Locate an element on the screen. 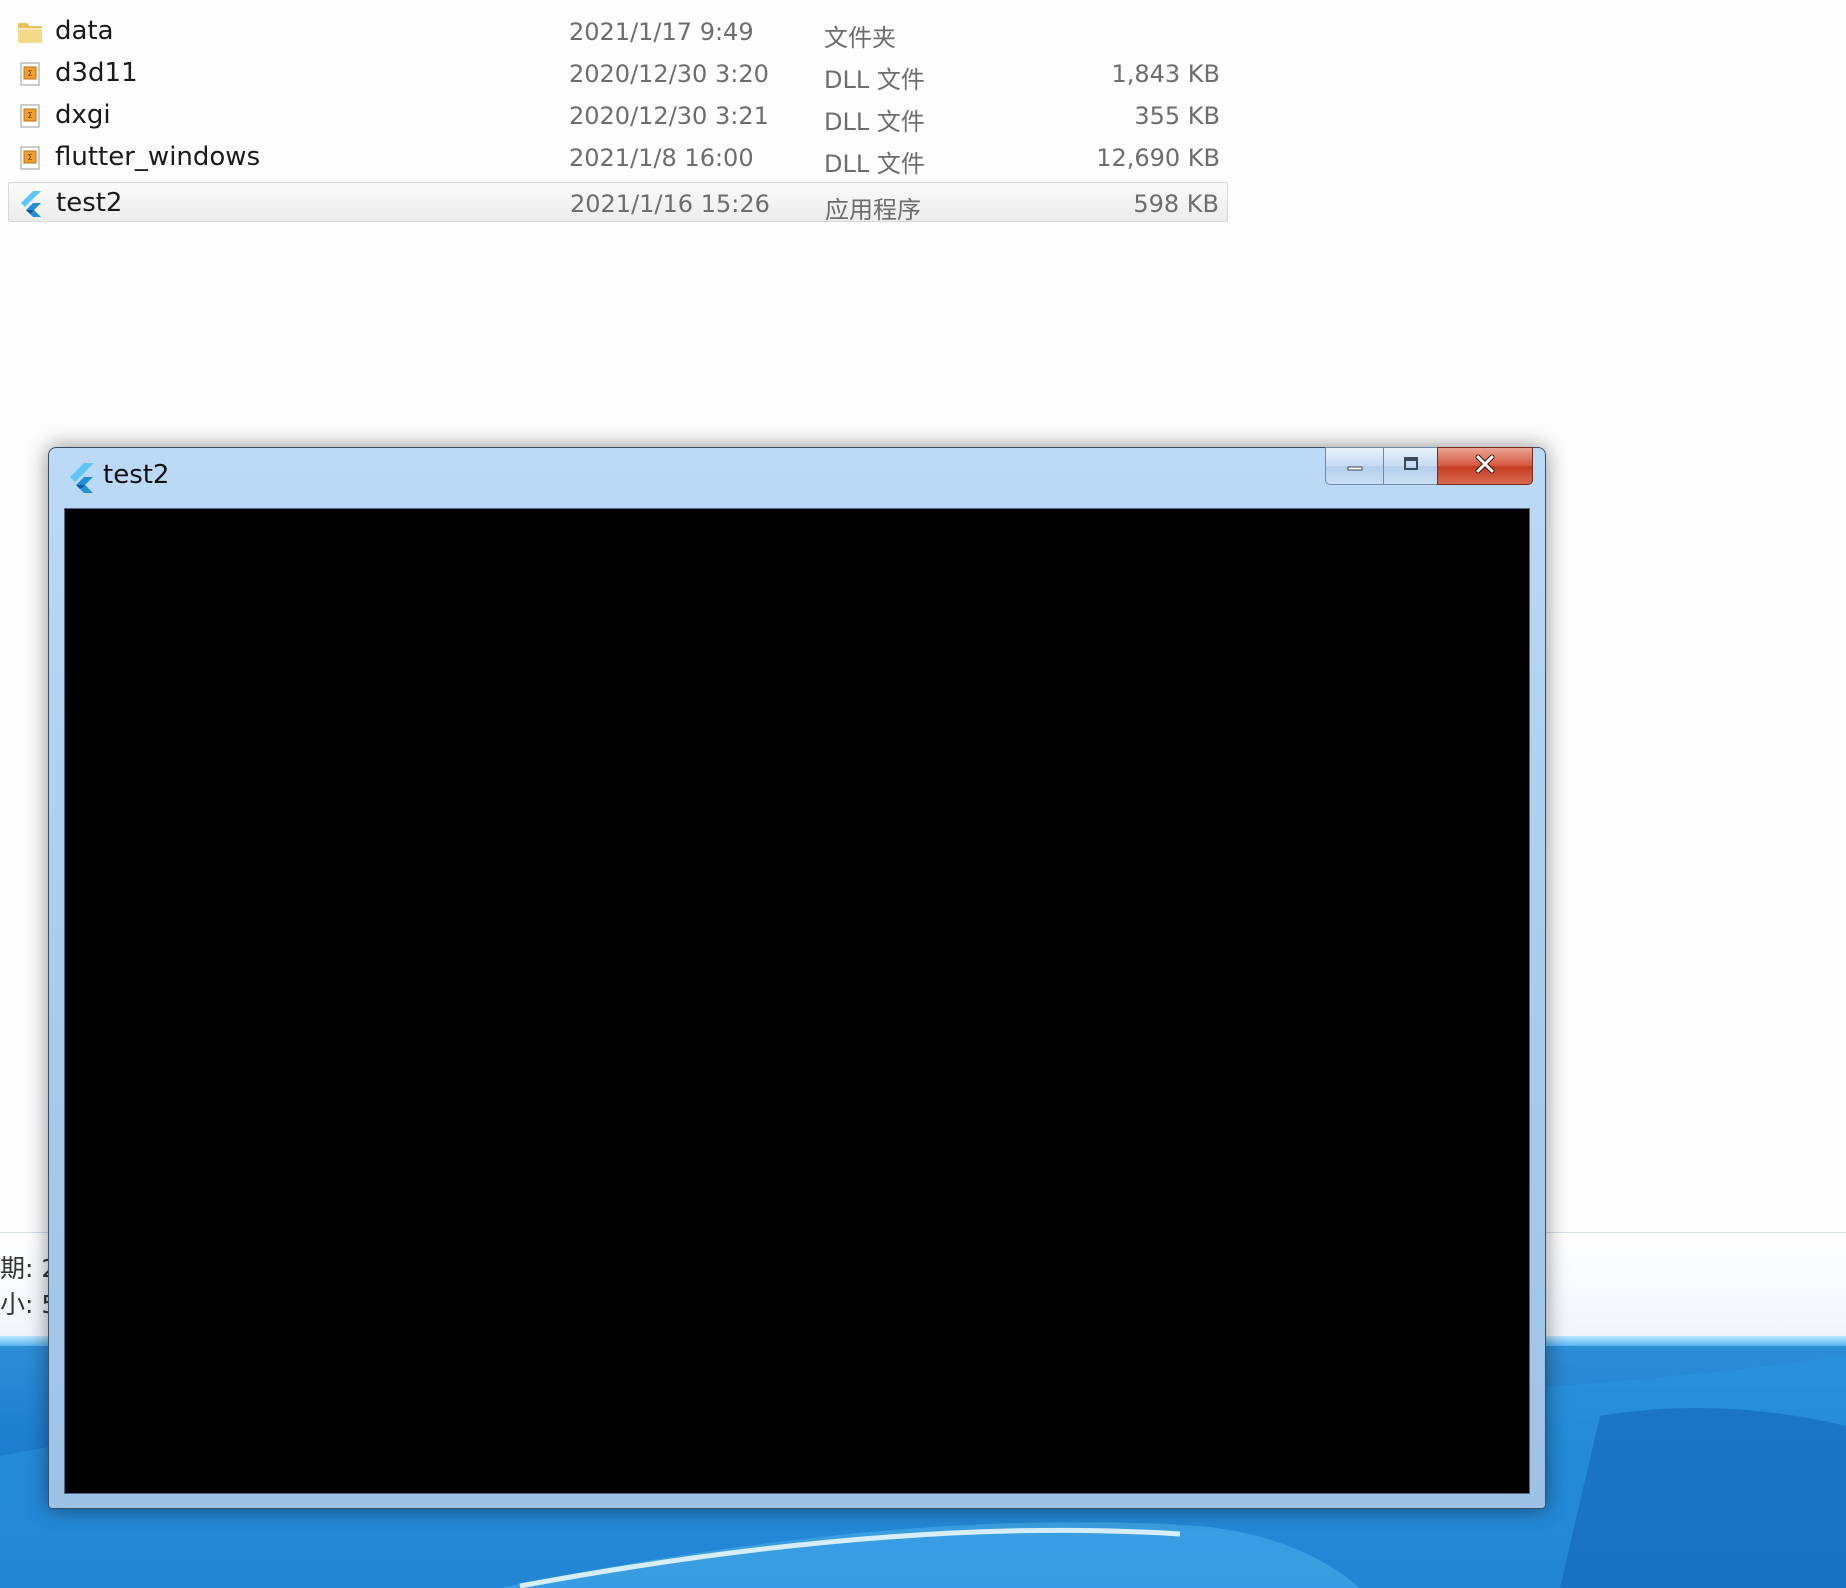 The image size is (1846, 1588). file-date: 2020/12/30 3:20 is located at coordinates (669, 74).